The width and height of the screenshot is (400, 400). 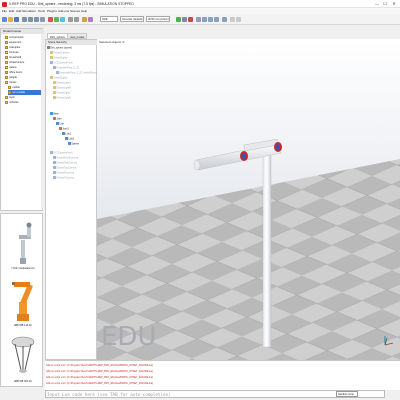 I want to click on hierarchy-node: Joint1, so click(x=64, y=129).